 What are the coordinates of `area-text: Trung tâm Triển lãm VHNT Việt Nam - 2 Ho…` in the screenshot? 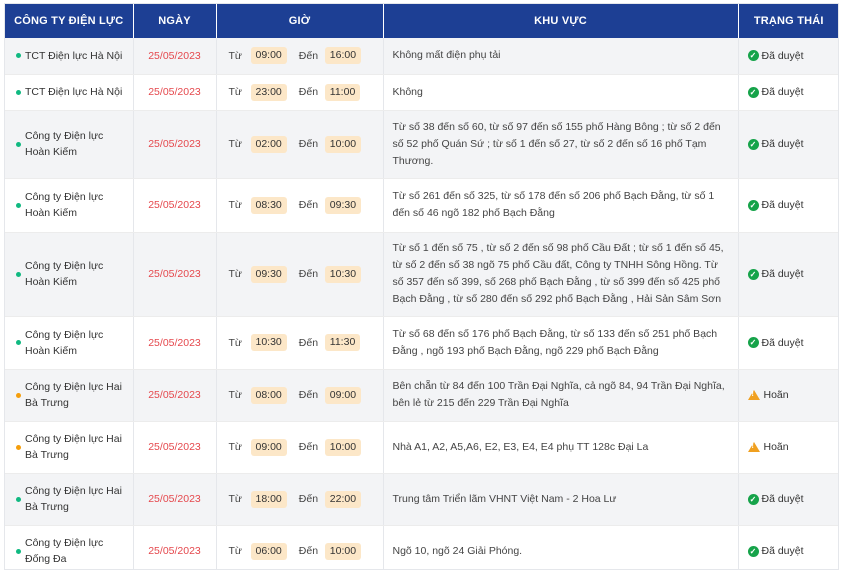 It's located at (504, 498).